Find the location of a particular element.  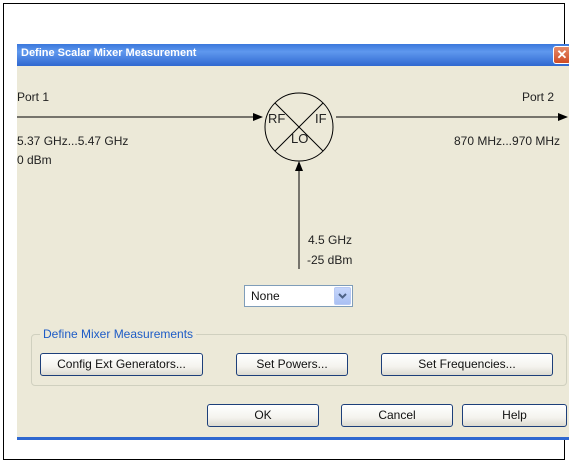

cancel-button: Cancel is located at coordinates (397, 415).